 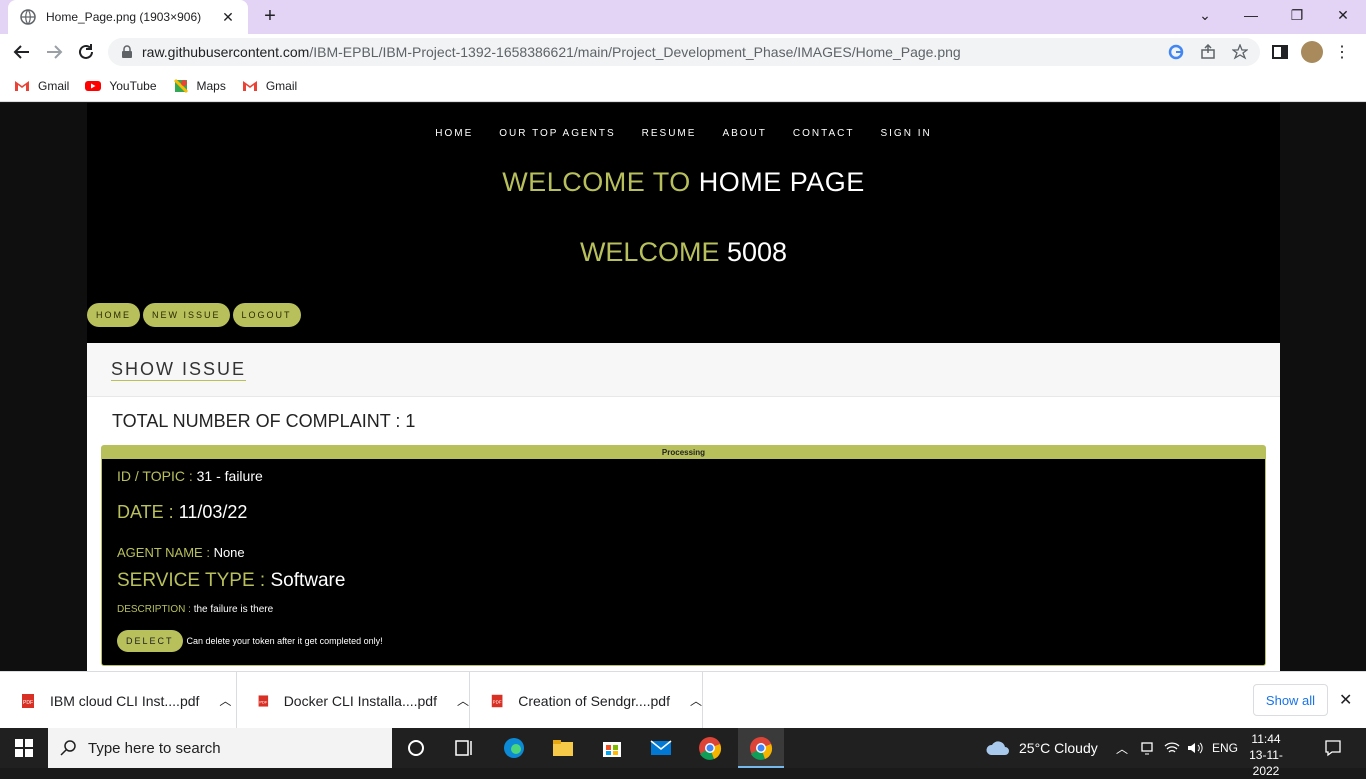 I want to click on status-badge: Processing, so click(x=683, y=452).